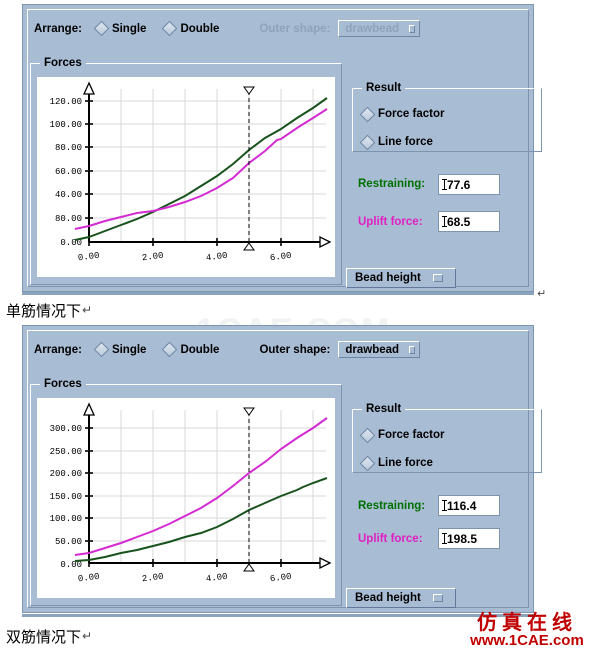 This screenshot has height=654, width=596. I want to click on svg-text: 250.00, so click(66, 452).